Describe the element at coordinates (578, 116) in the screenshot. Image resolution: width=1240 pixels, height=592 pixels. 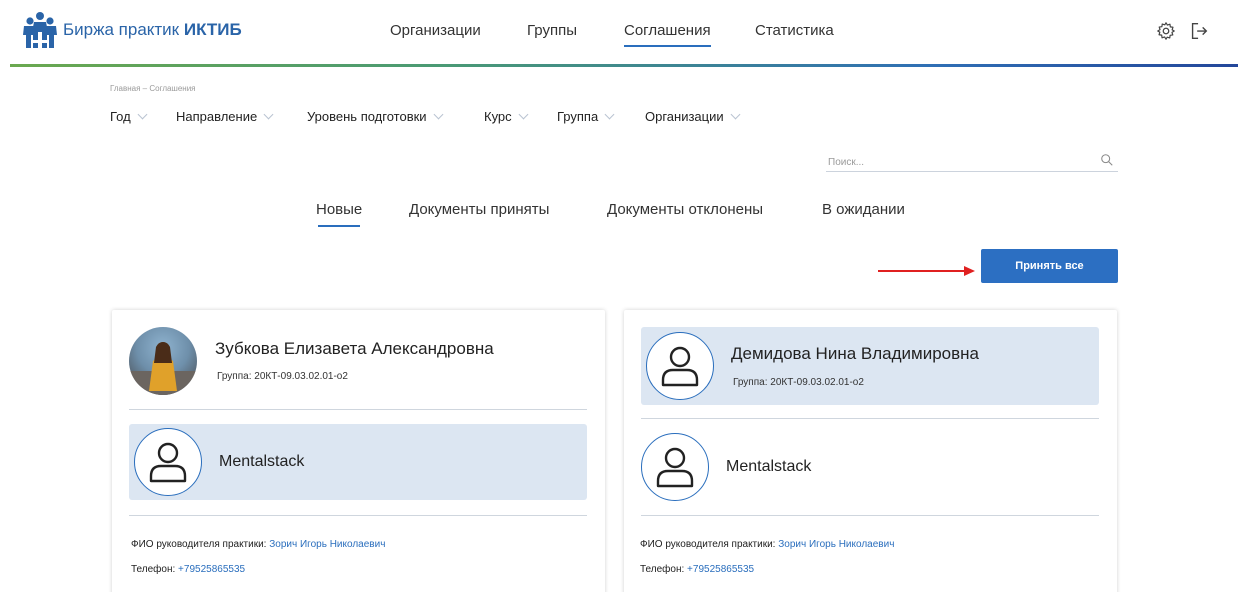
I see `filter-group-label: Группа` at that location.